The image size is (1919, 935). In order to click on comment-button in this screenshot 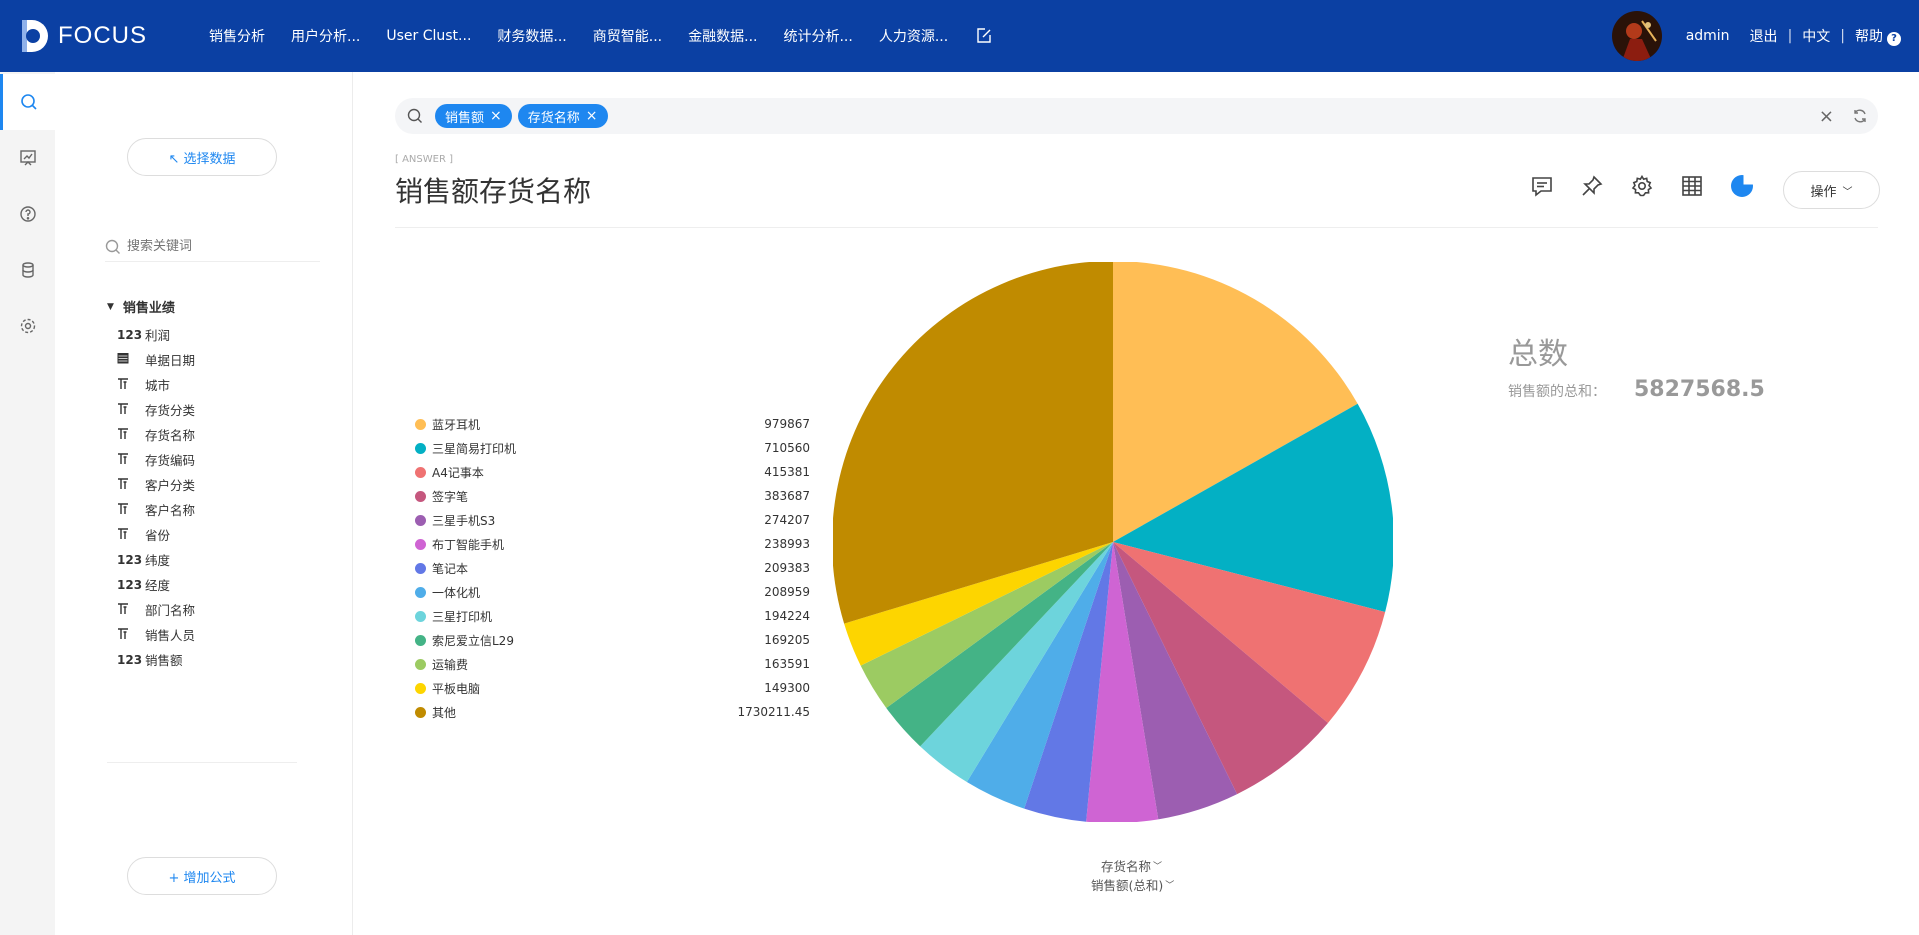, I will do `click(1542, 186)`.